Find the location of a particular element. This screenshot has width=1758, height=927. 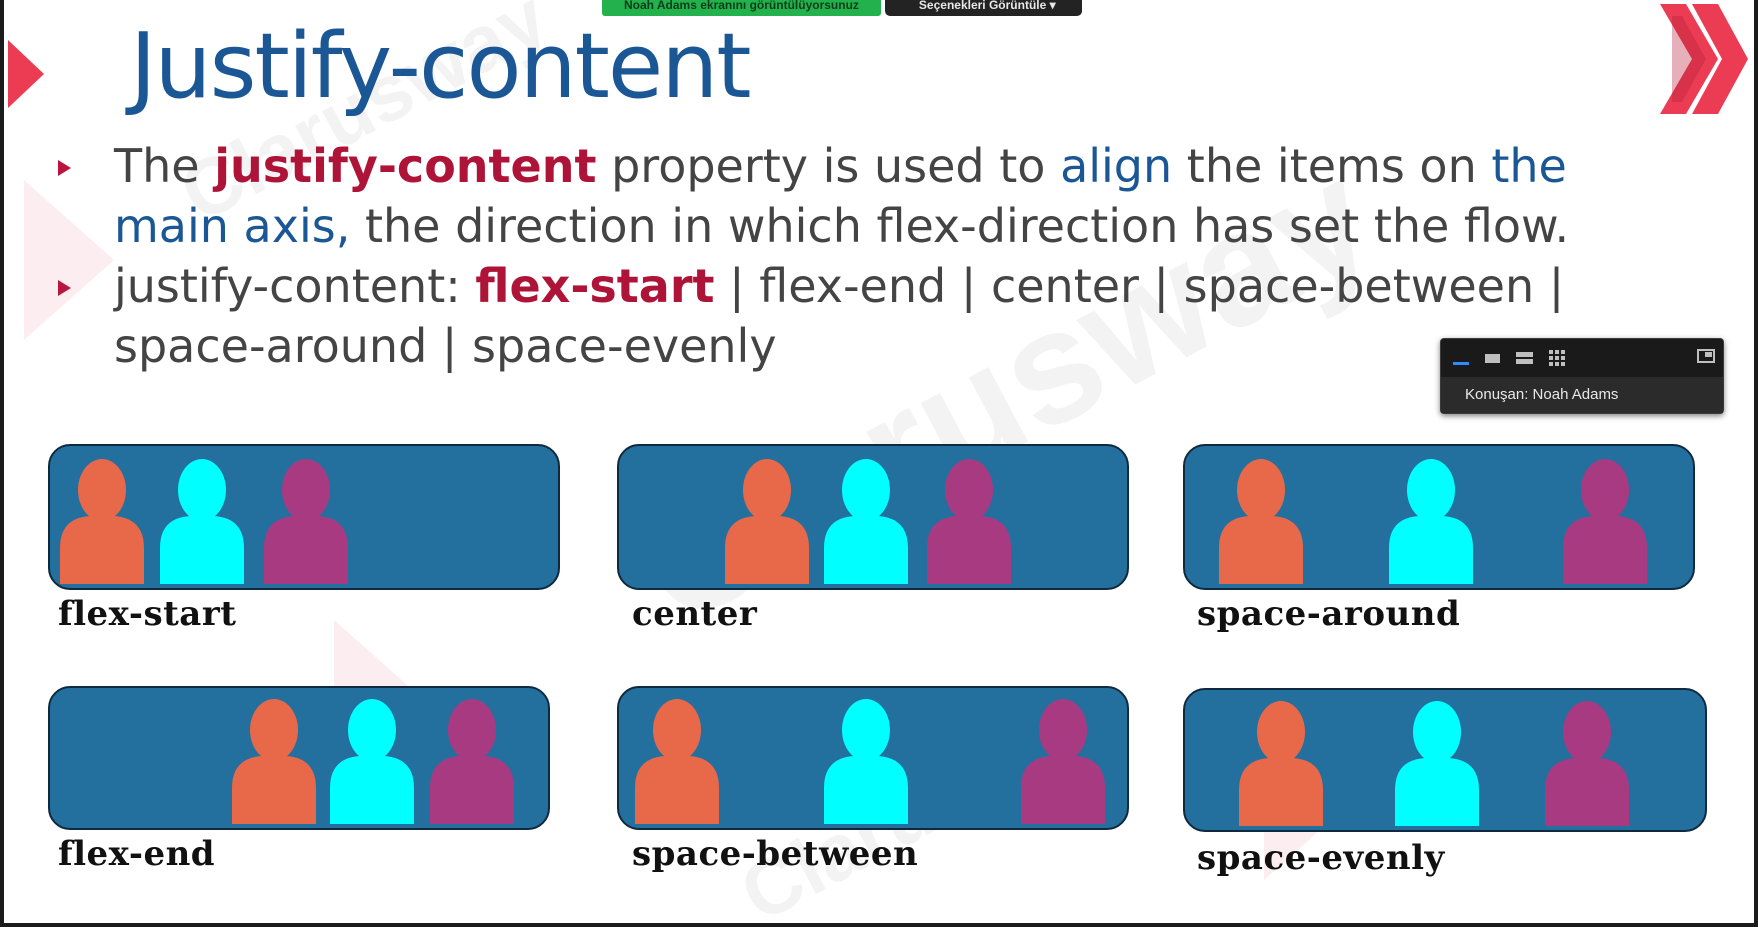

panel-label: flex-end is located at coordinates (137, 854).